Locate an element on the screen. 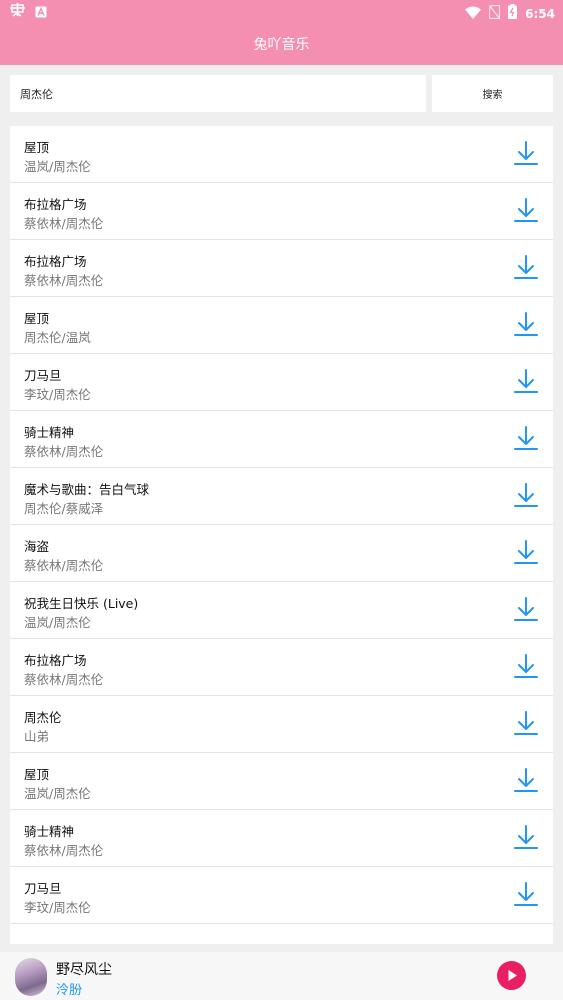 Image resolution: width=563 pixels, height=1000 pixels. song-artist: 周杰伦/温岚 is located at coordinates (57, 337).